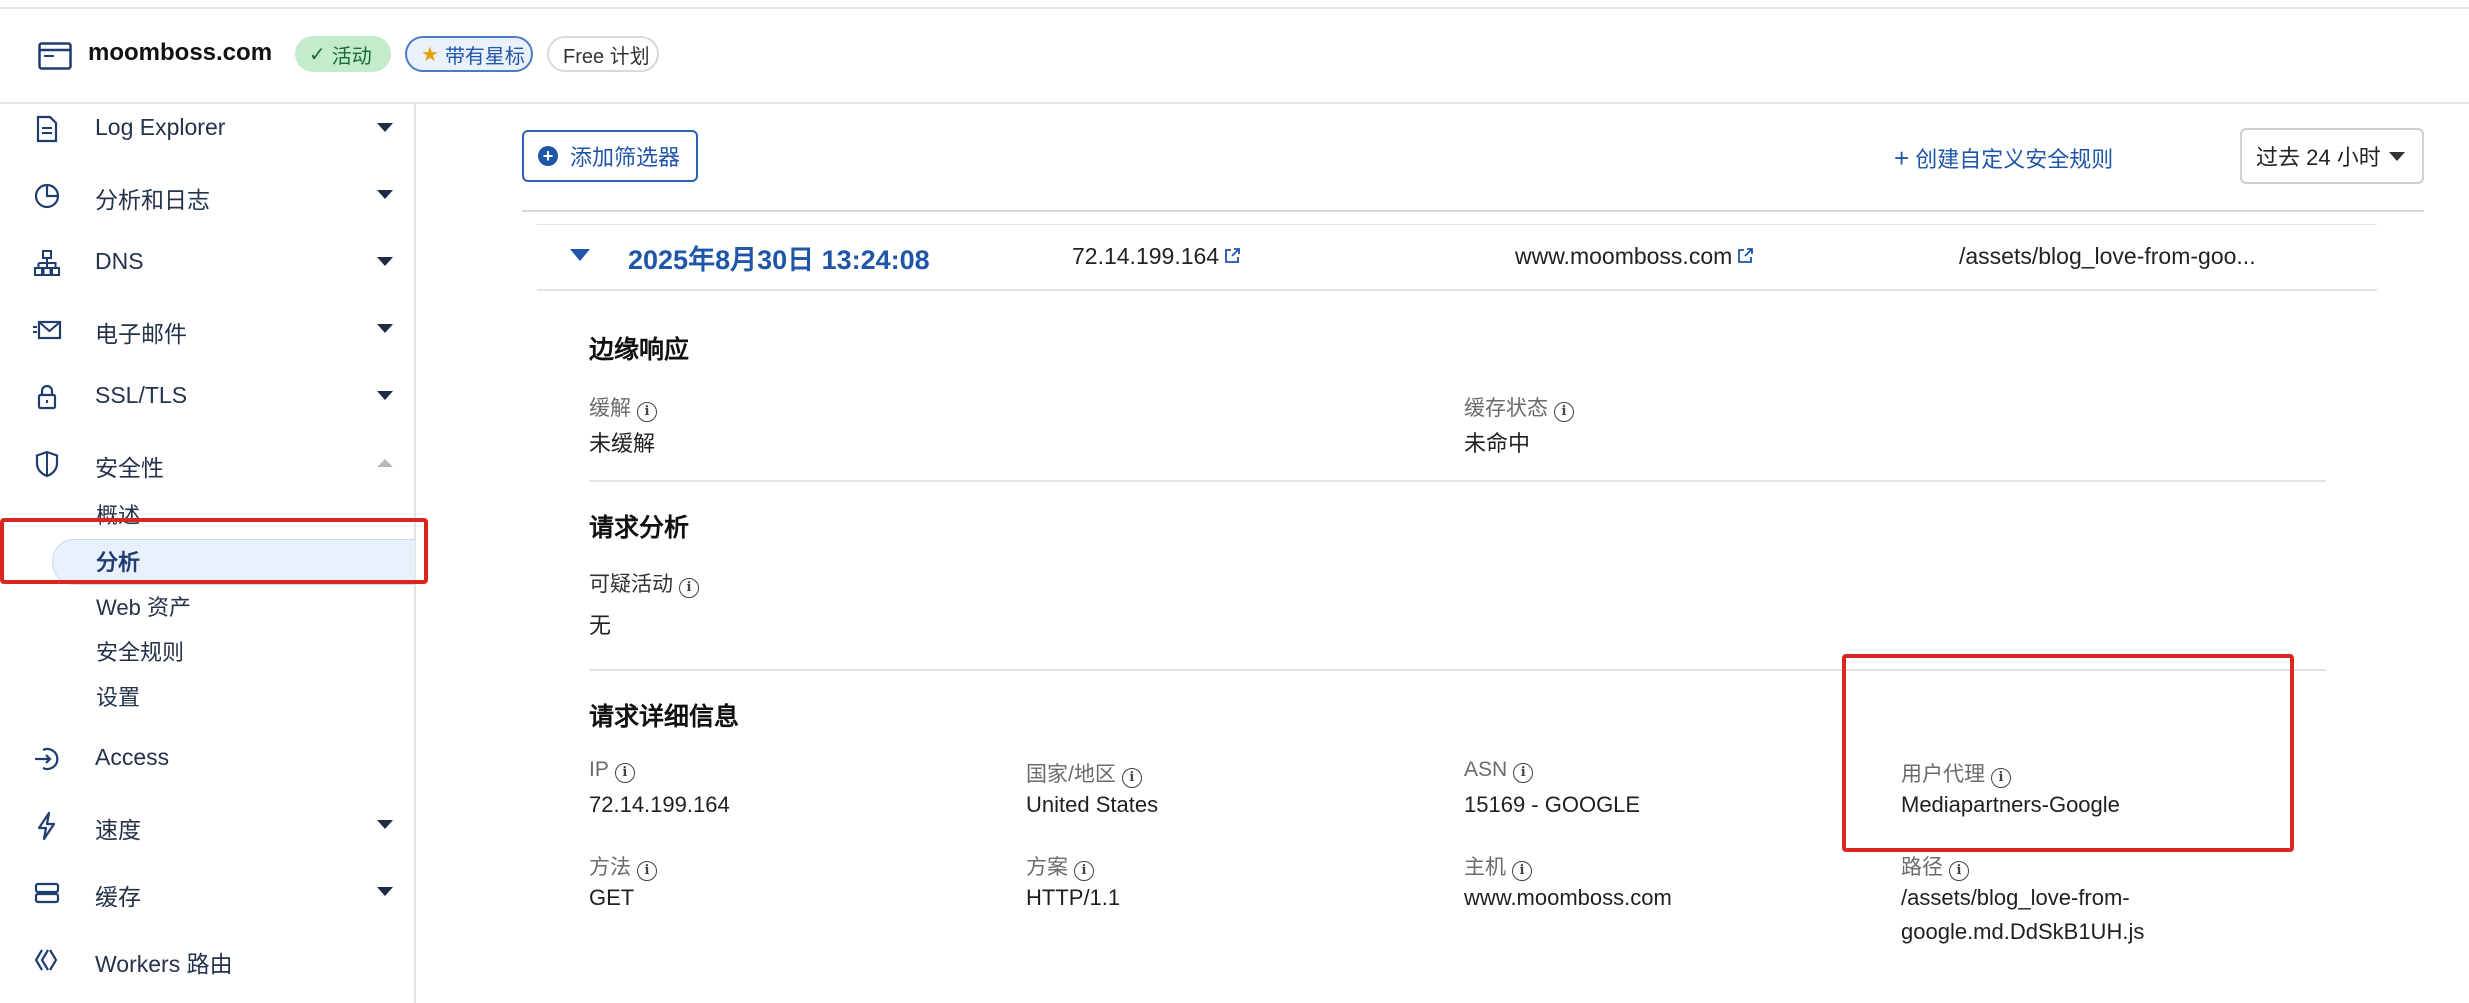 The image size is (2469, 1003). Describe the element at coordinates (469, 54) in the screenshot. I see `starred-badge: ★ 带有星标` at that location.